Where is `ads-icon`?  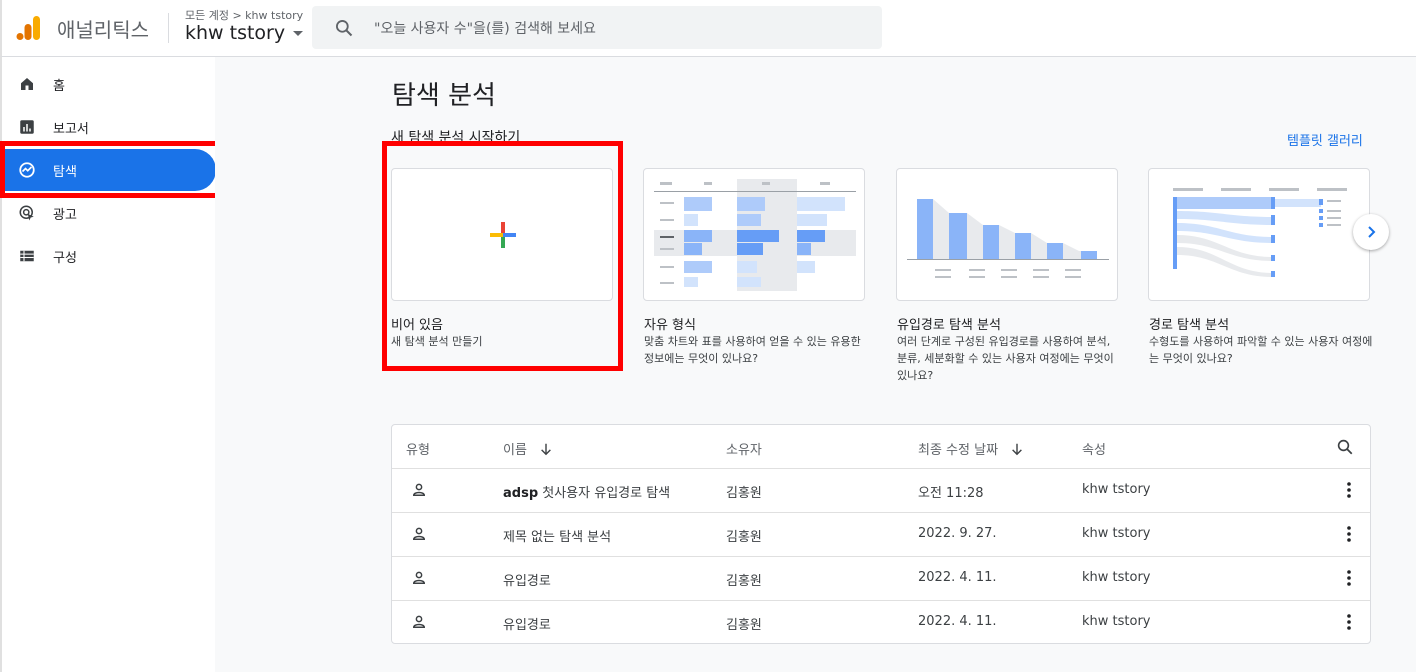
ads-icon is located at coordinates (26, 213).